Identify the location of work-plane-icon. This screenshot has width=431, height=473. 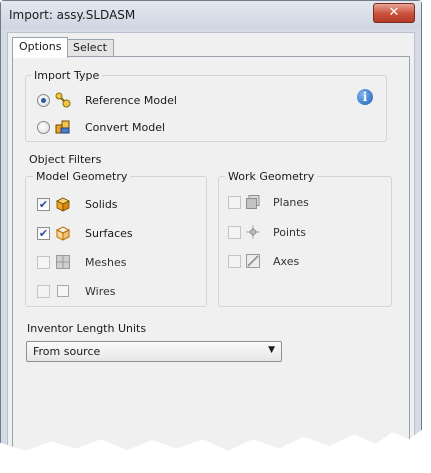
(253, 202).